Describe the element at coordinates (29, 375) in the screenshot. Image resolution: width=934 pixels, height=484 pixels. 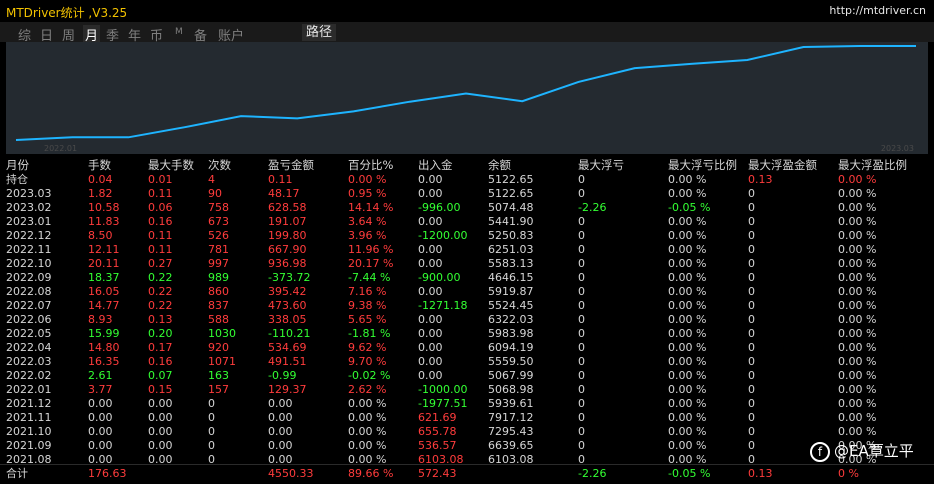
I see `cell-month: 2022.02` at that location.